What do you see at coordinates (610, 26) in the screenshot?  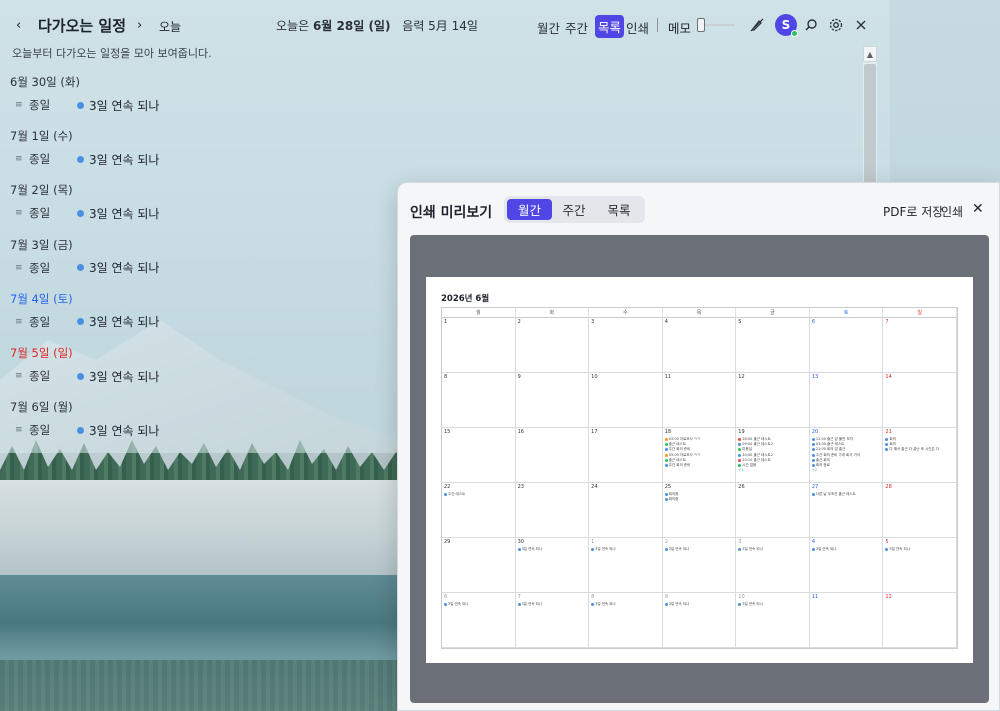 I see `view-tab-list: 목록` at bounding box center [610, 26].